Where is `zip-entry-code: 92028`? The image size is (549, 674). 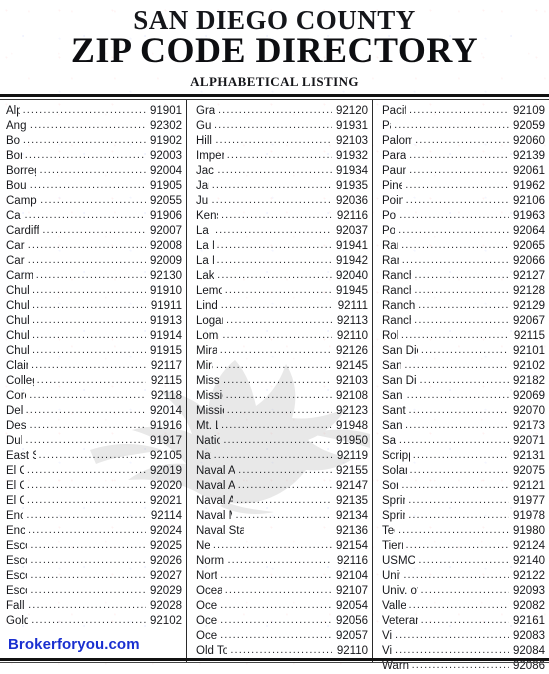 zip-entry-code: 92028 is located at coordinates (166, 605).